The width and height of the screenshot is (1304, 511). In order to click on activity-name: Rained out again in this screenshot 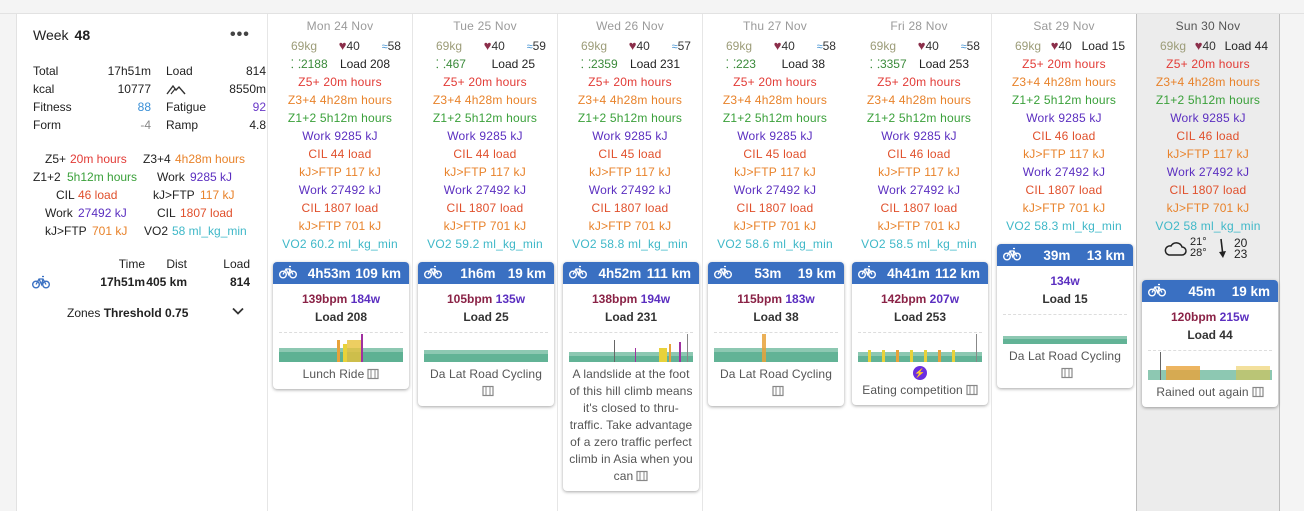, I will do `click(1210, 392)`.